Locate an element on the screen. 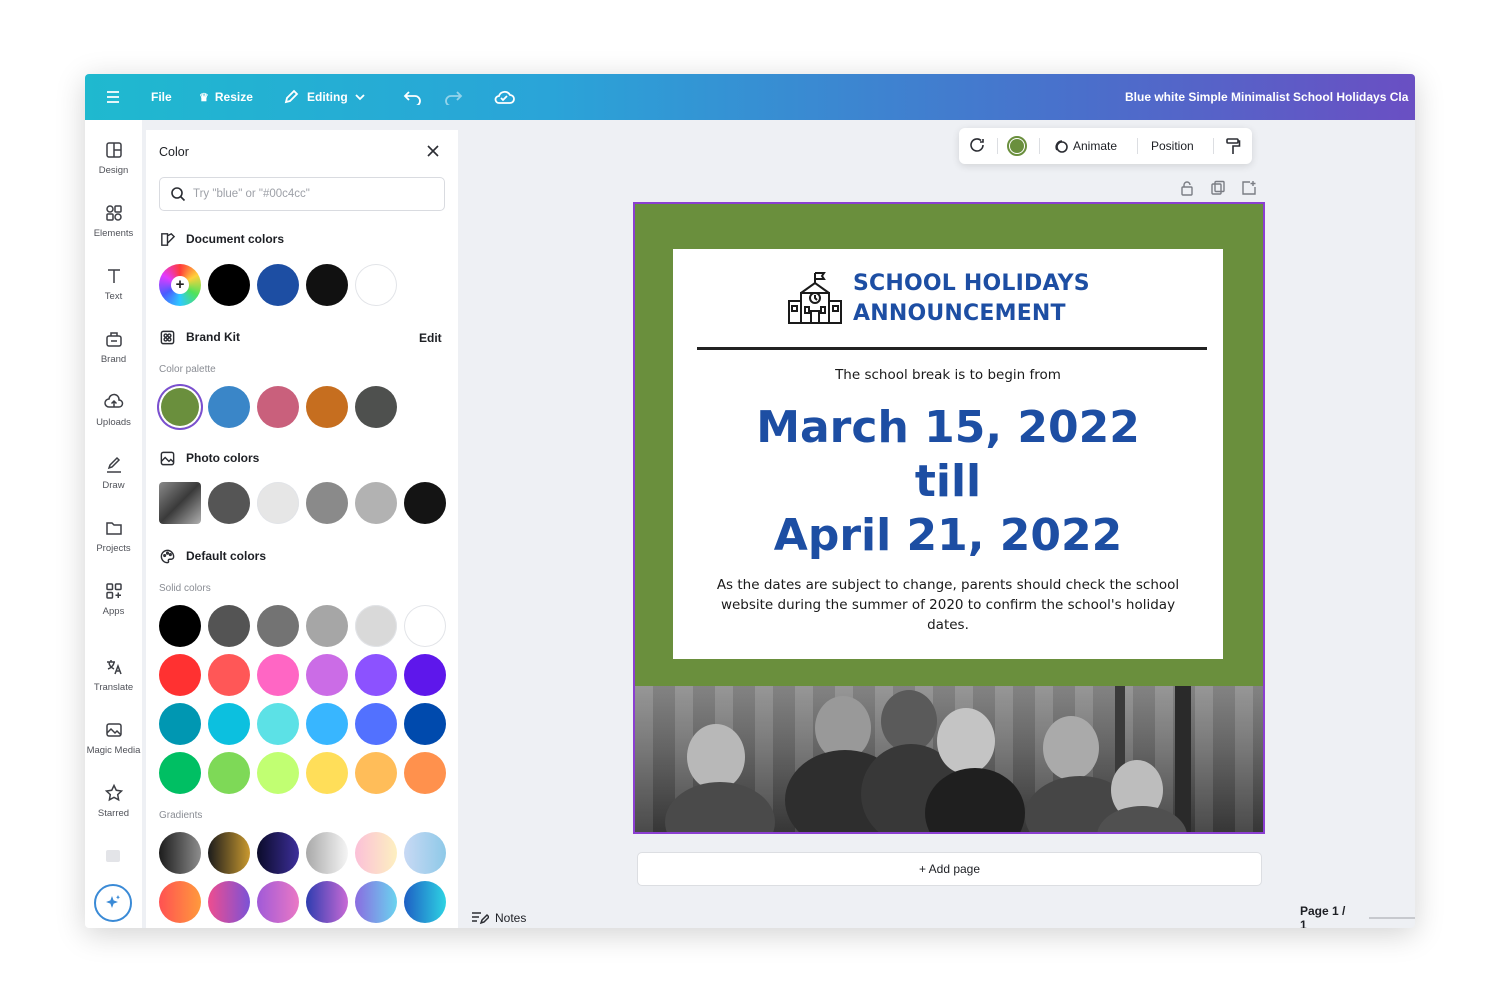 The height and width of the screenshot is (1001, 1500). notes-button: Notes is located at coordinates (498, 918).